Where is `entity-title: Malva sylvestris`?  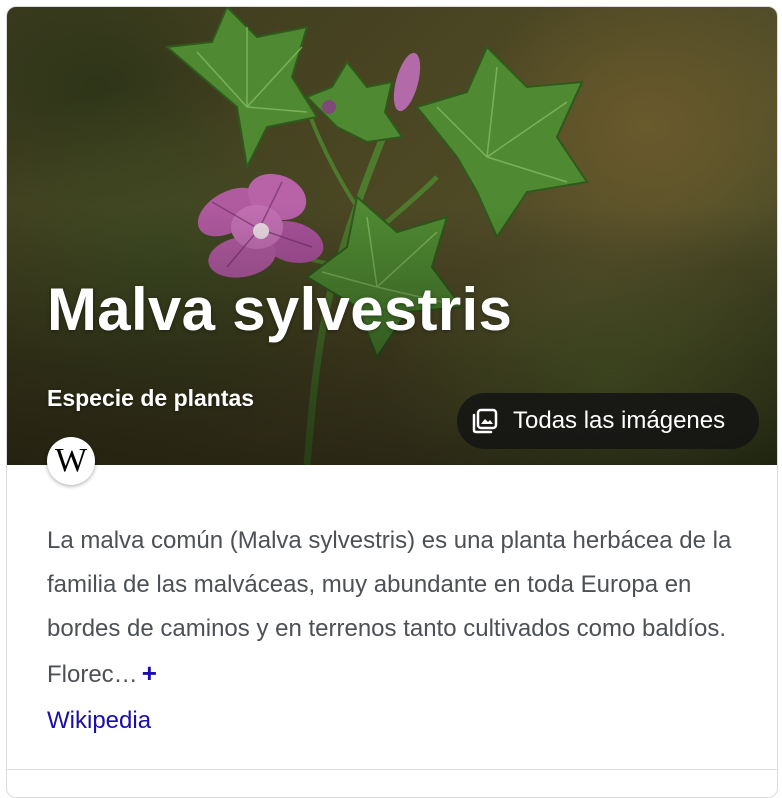
entity-title: Malva sylvestris is located at coordinates (280, 309).